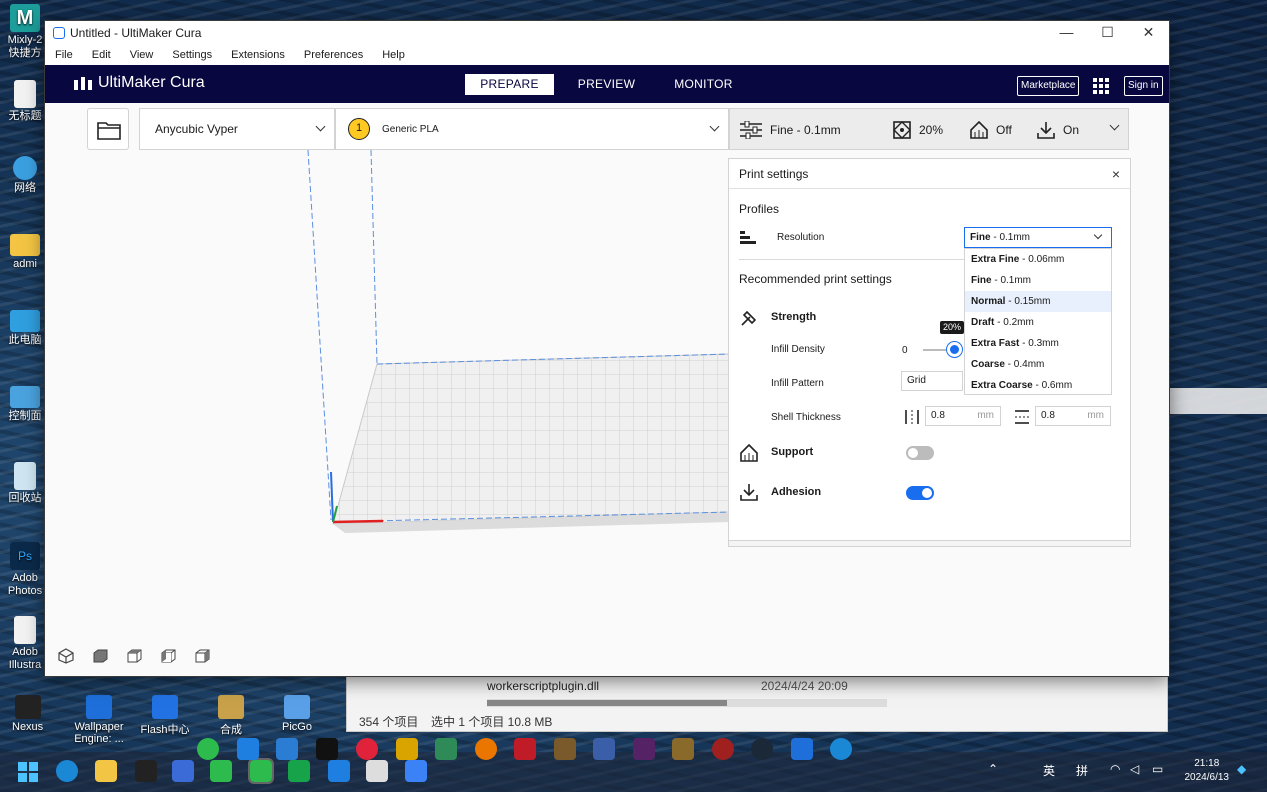 This screenshot has width=1267, height=792. Describe the element at coordinates (1157, 769) in the screenshot. I see `battery-icon: ▭` at that location.